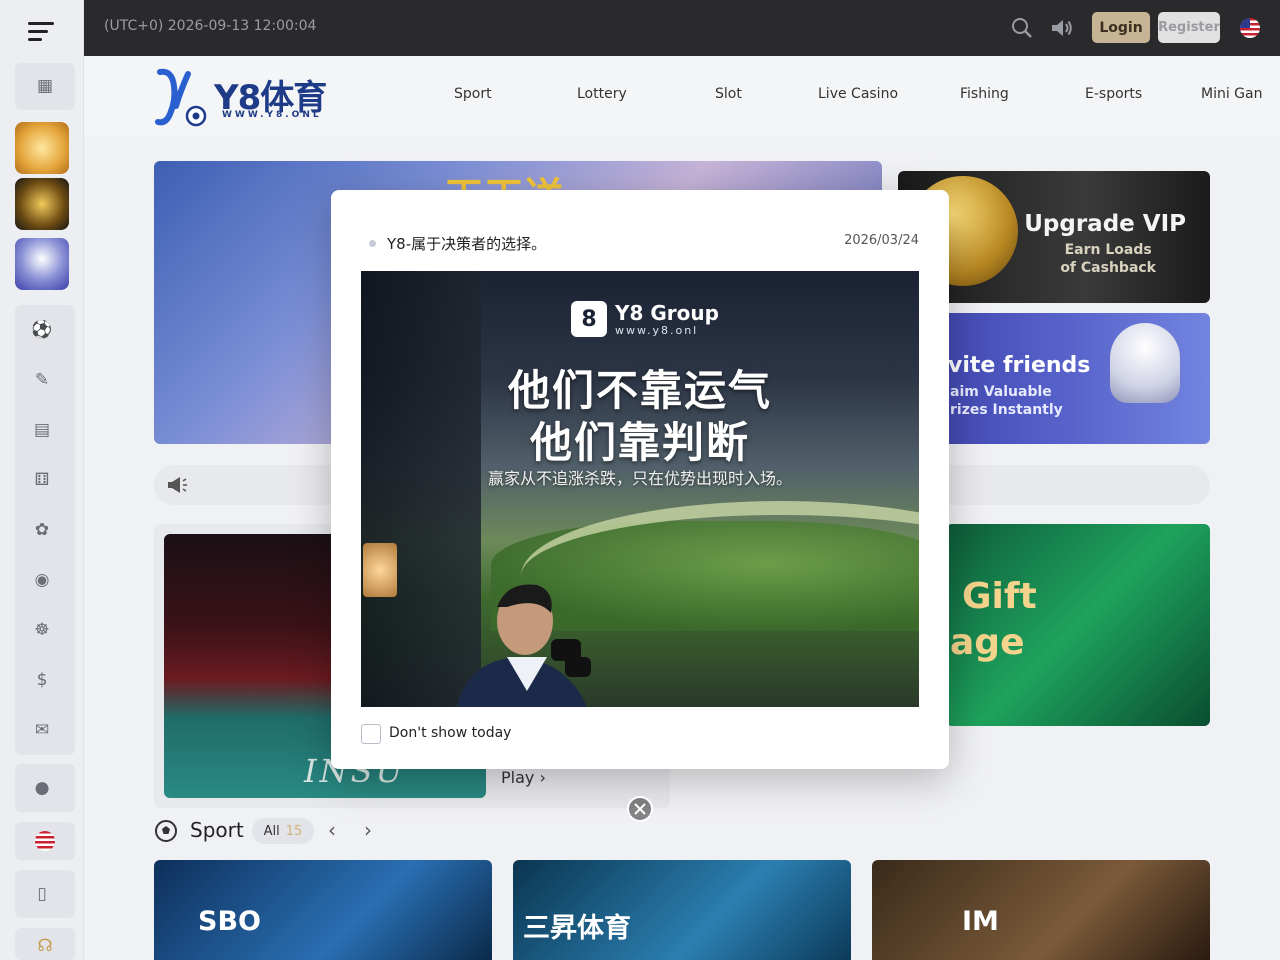 The image size is (1280, 960). Describe the element at coordinates (589, 319) in the screenshot. I see `y8-logo-icon: 8` at that location.